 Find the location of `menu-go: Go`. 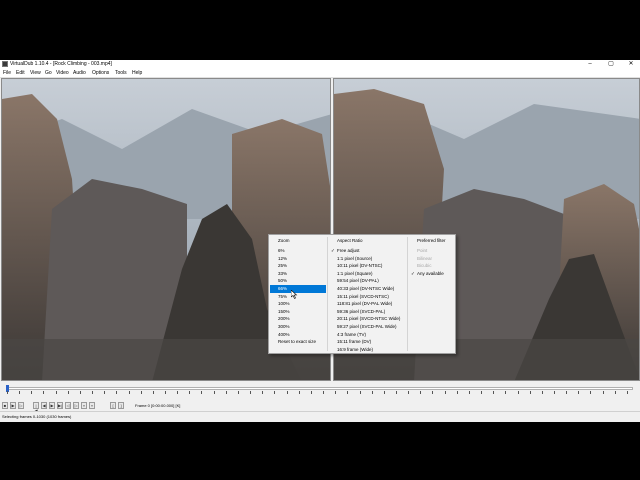

menu-go: Go is located at coordinates (48, 73).